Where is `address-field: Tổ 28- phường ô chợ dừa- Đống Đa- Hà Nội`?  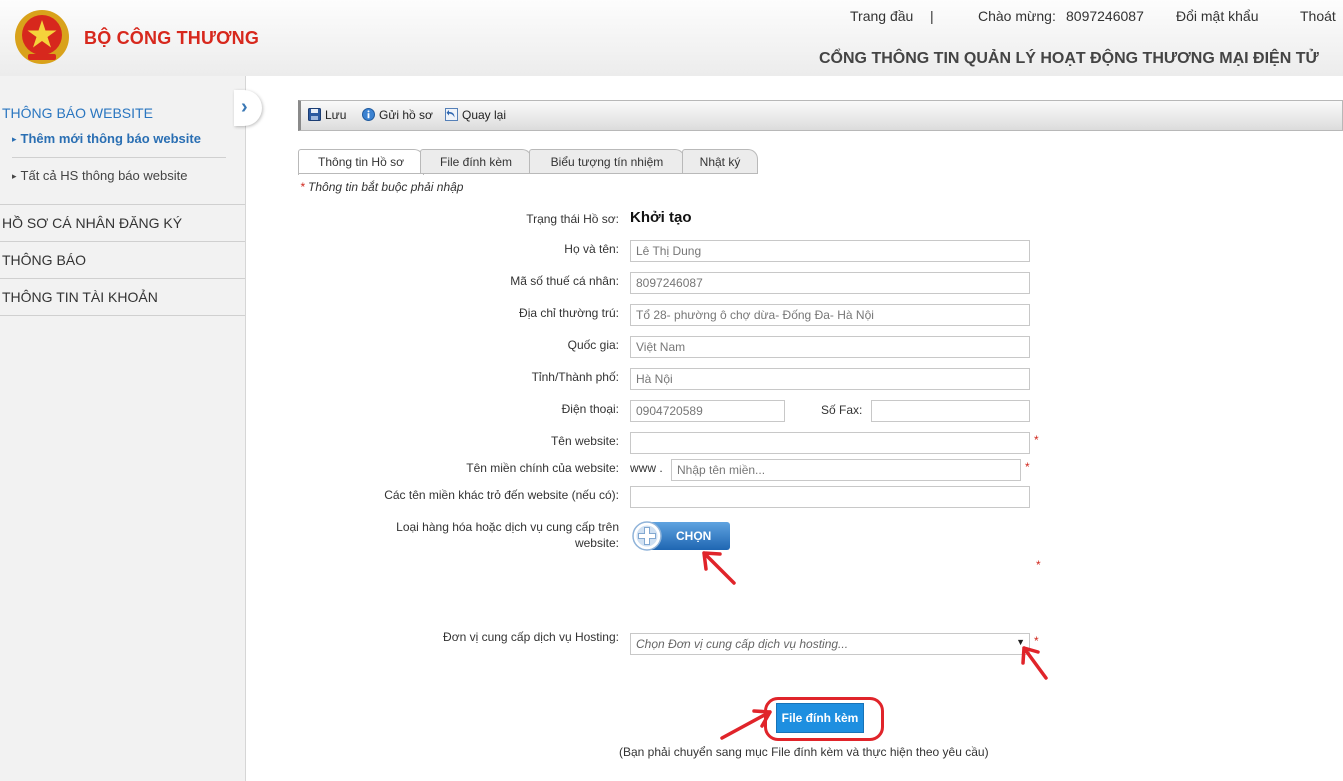
address-field: Tổ 28- phường ô chợ dừa- Đống Đa- Hà Nội is located at coordinates (830, 315).